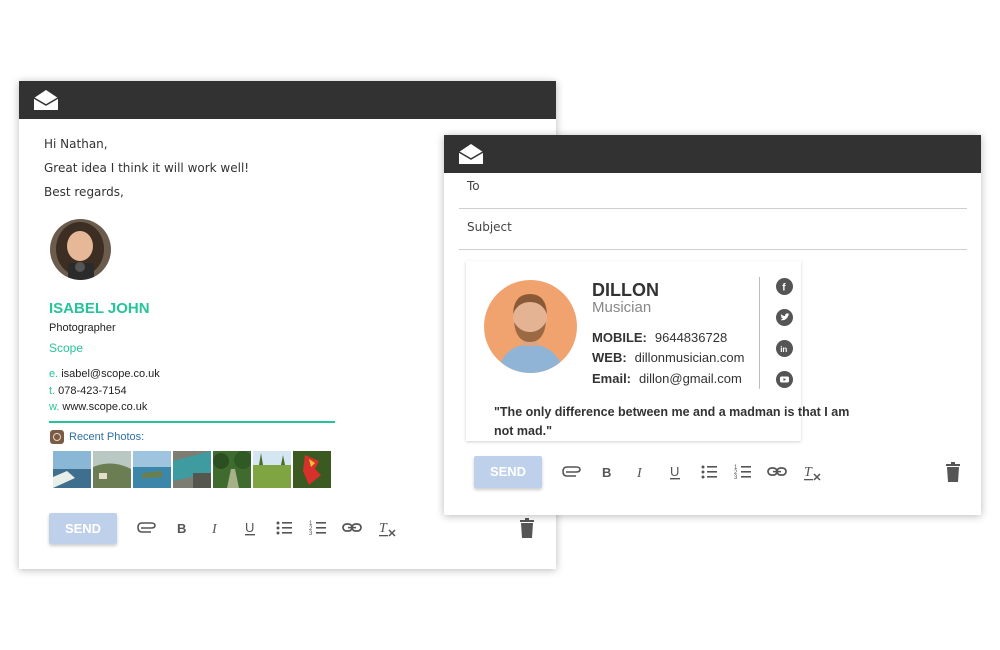 This screenshot has width=1000, height=650. I want to click on signature-mobile: 9644836728, so click(691, 337).